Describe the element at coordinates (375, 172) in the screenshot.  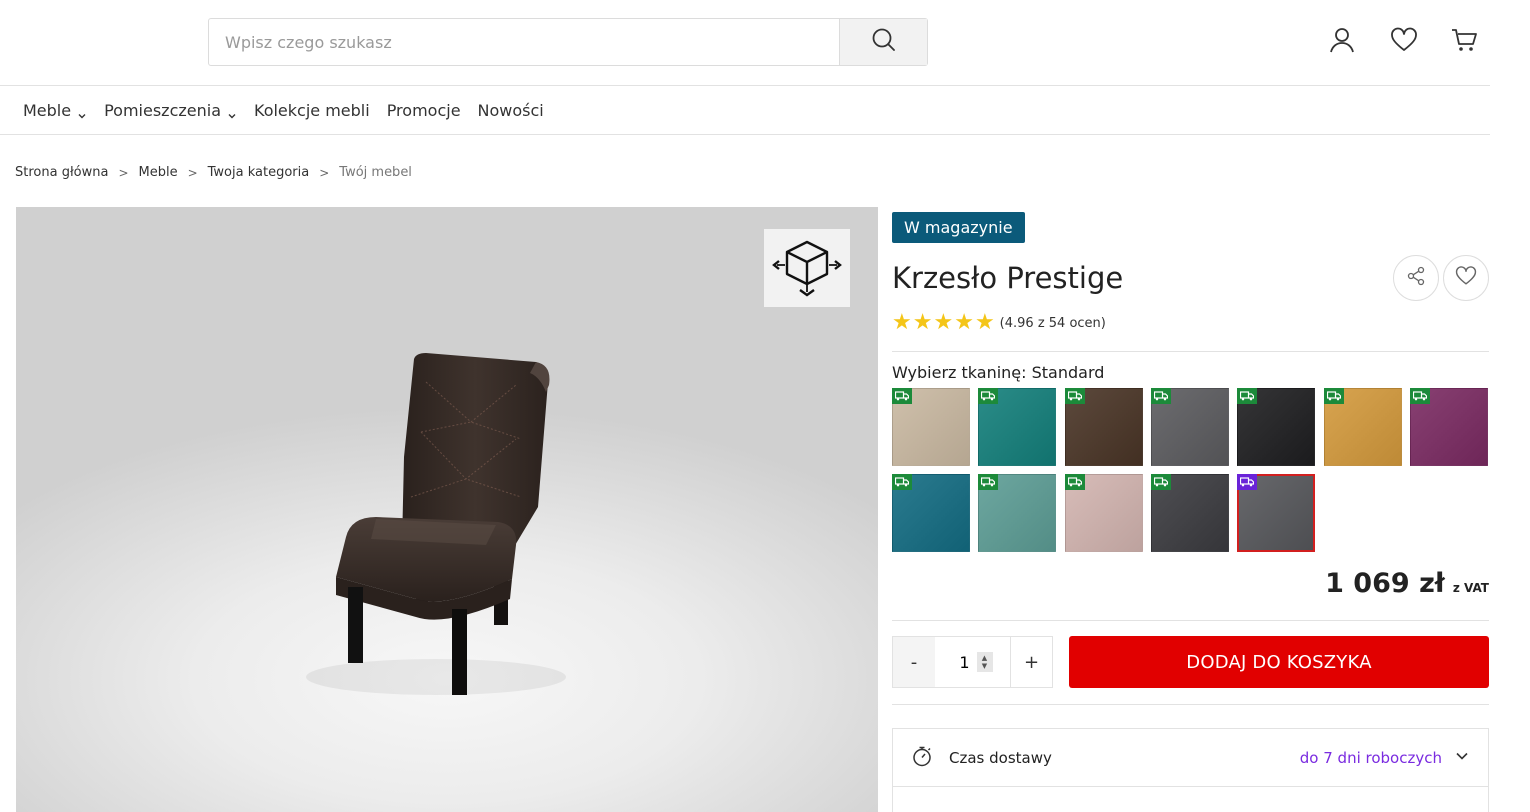
I see `breadcrumb-current: Twój mebel` at that location.